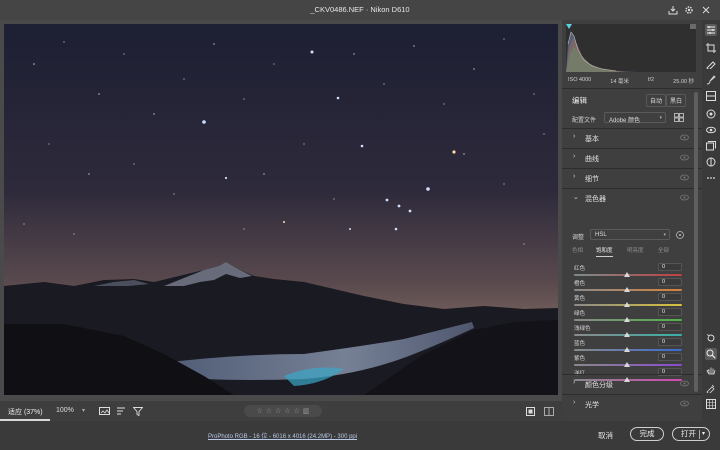 The image size is (720, 450). I want to click on section-detail: › 细节, so click(632, 178).